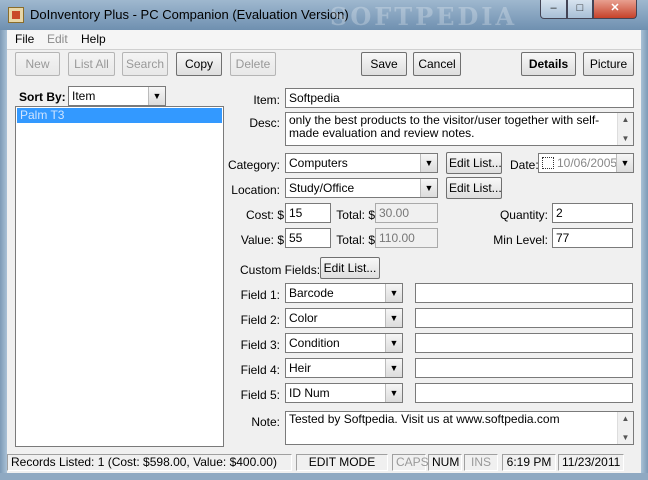 This screenshot has width=648, height=480. I want to click on field-1-select: Barcode ▼, so click(344, 293).